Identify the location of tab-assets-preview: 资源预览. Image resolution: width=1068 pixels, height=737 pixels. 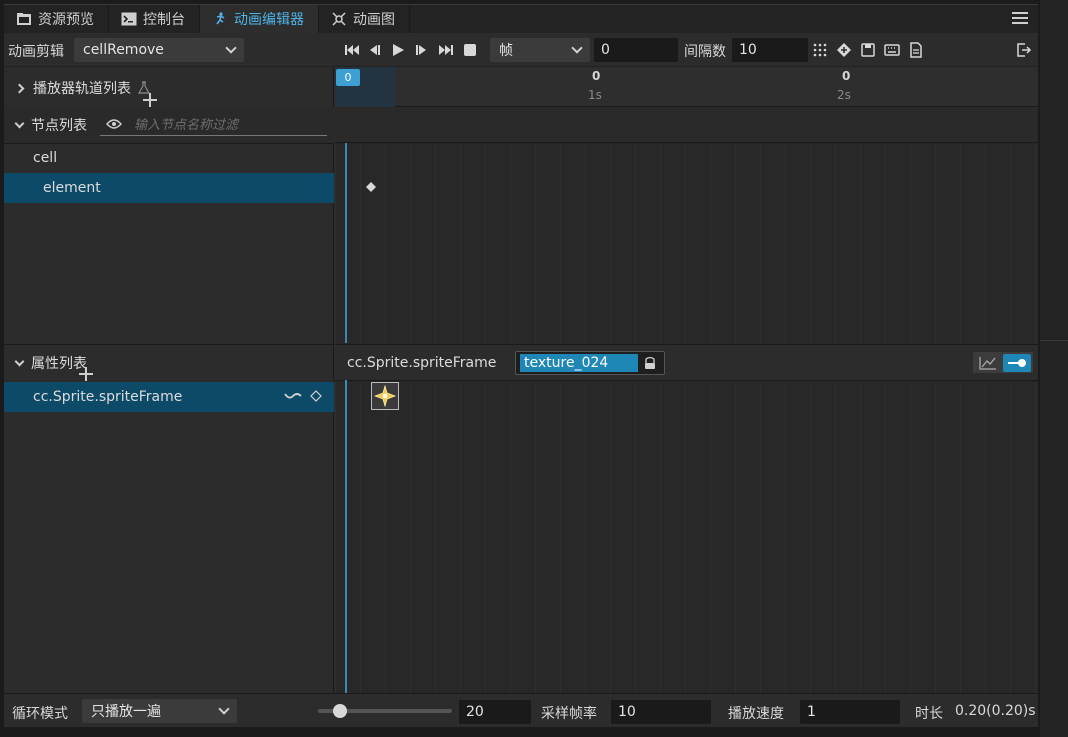
(56, 19).